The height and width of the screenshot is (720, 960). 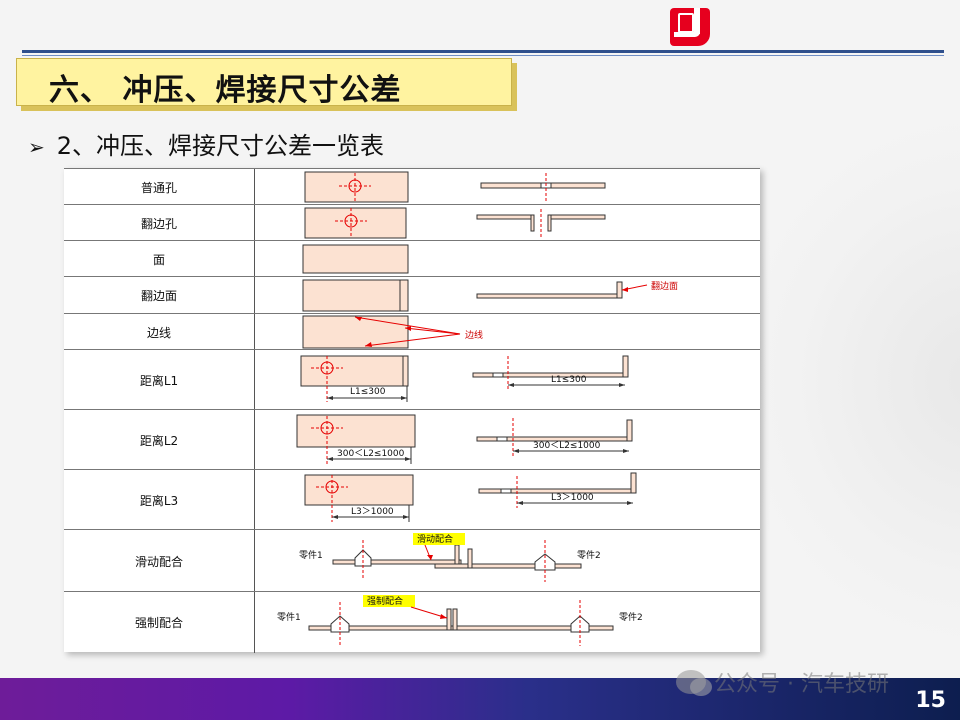 What do you see at coordinates (159, 561) in the screenshot?
I see `row-label: 滑动配合` at bounding box center [159, 561].